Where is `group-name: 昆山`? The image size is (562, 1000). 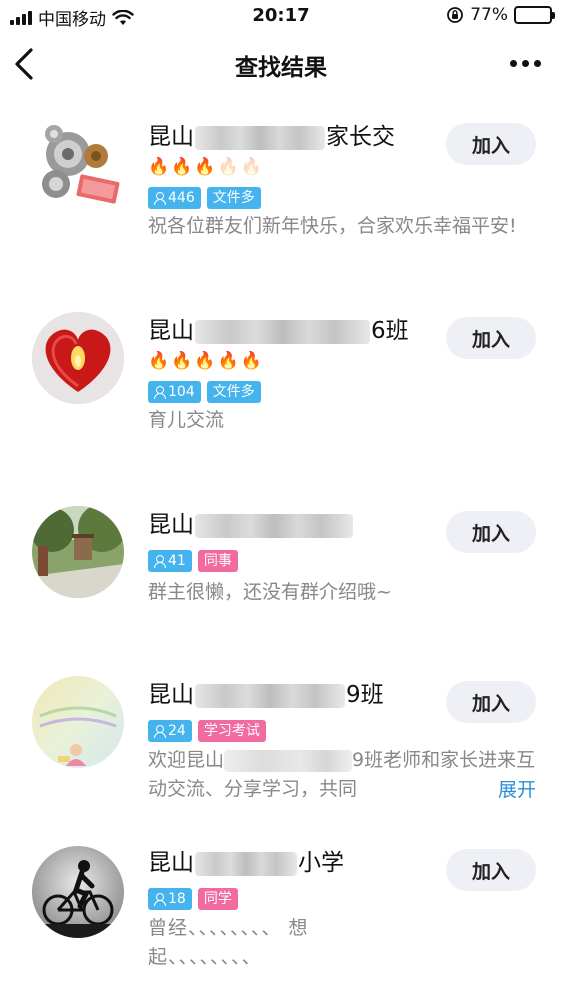
group-name: 昆山 is located at coordinates (251, 525).